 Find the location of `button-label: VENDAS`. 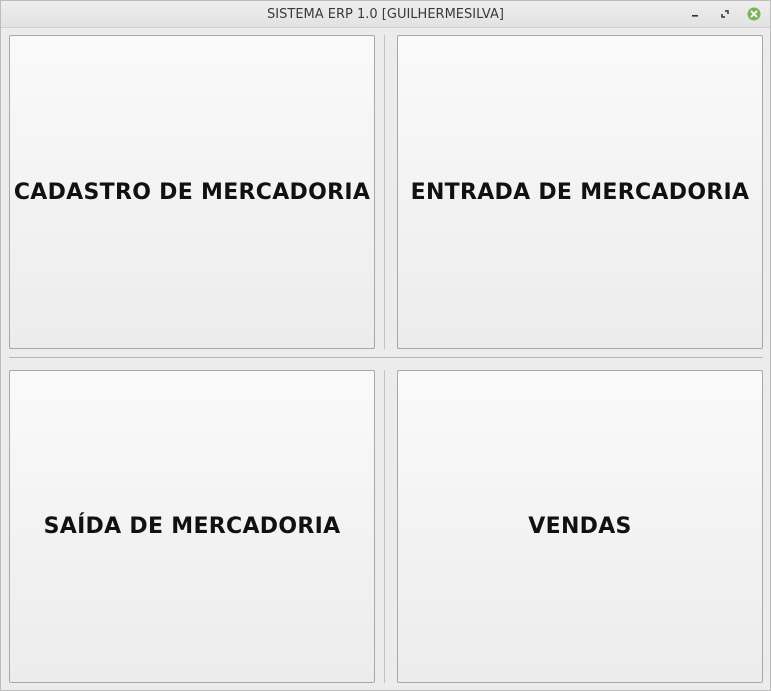

button-label: VENDAS is located at coordinates (580, 526).